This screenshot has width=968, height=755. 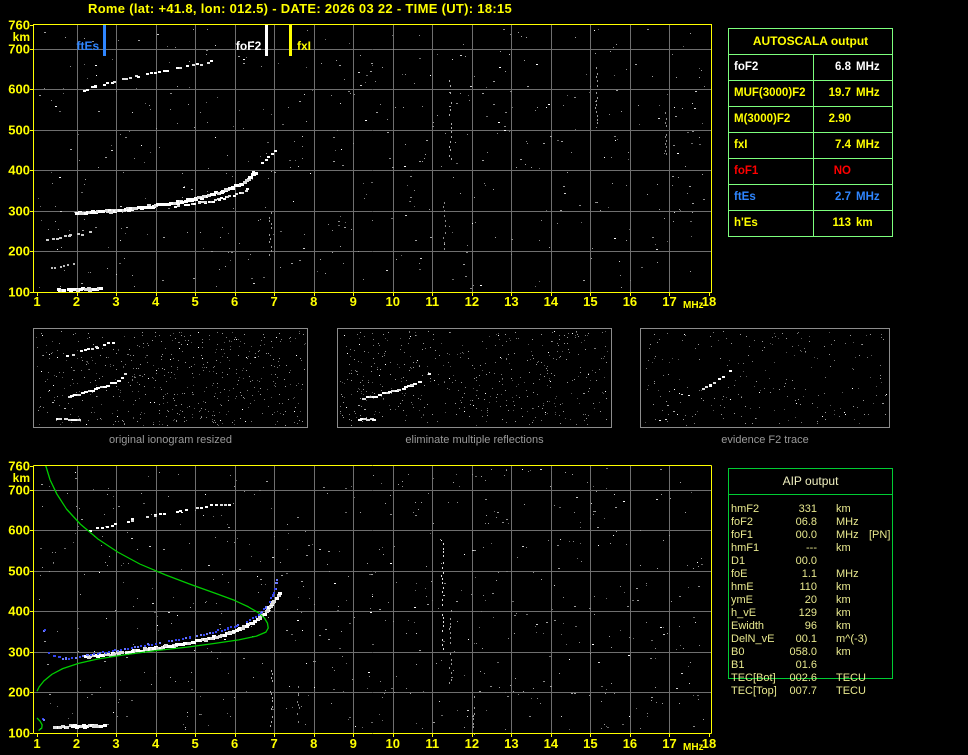 I want to click on x-tick-label: 2, so click(x=76, y=301).